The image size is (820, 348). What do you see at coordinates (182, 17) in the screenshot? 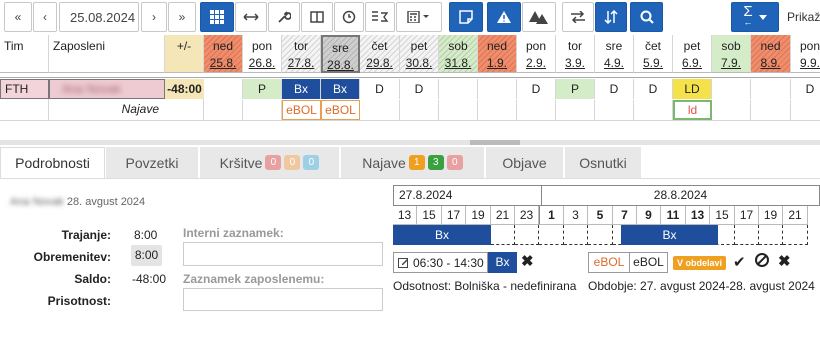
I see `last-page-button: »` at bounding box center [182, 17].